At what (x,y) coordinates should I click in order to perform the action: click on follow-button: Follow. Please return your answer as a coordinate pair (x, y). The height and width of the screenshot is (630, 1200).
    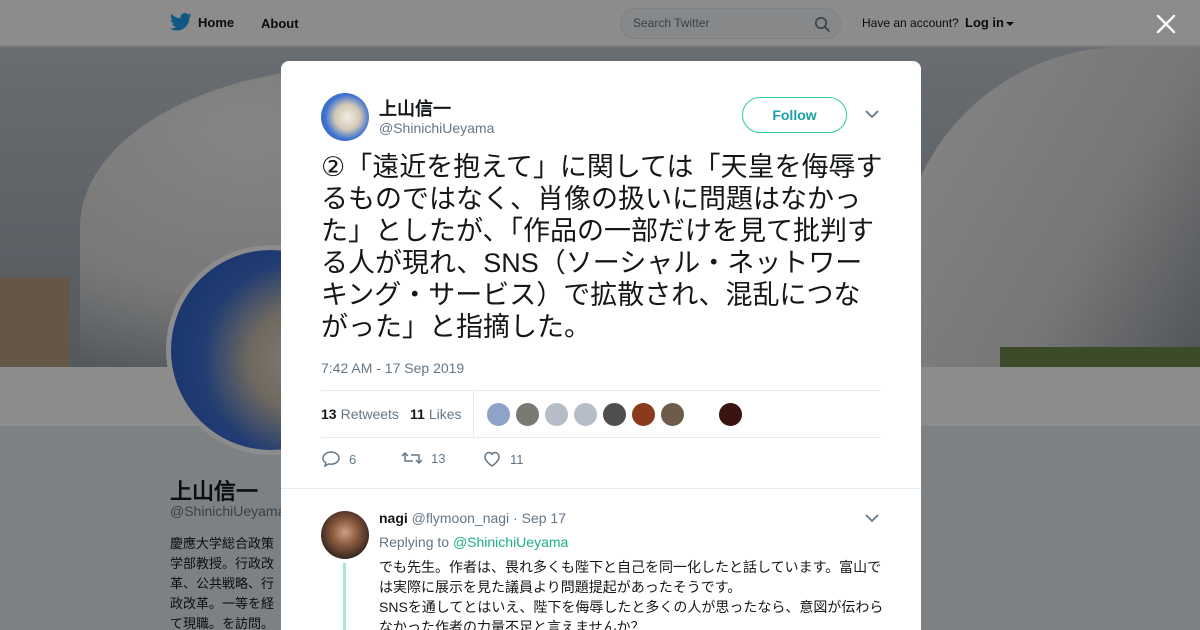
    Looking at the image, I should click on (794, 115).